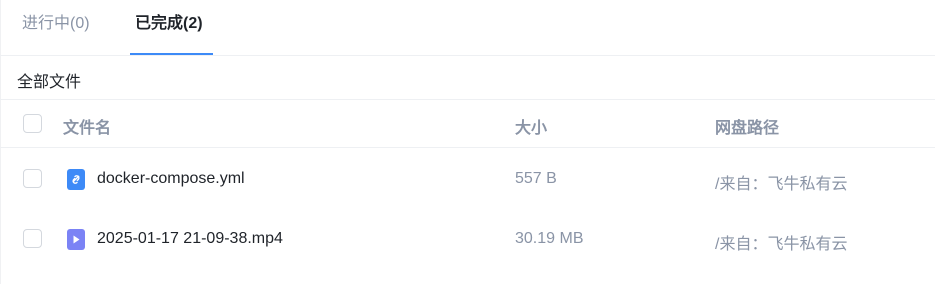  I want to click on link-file-icon, so click(76, 179).